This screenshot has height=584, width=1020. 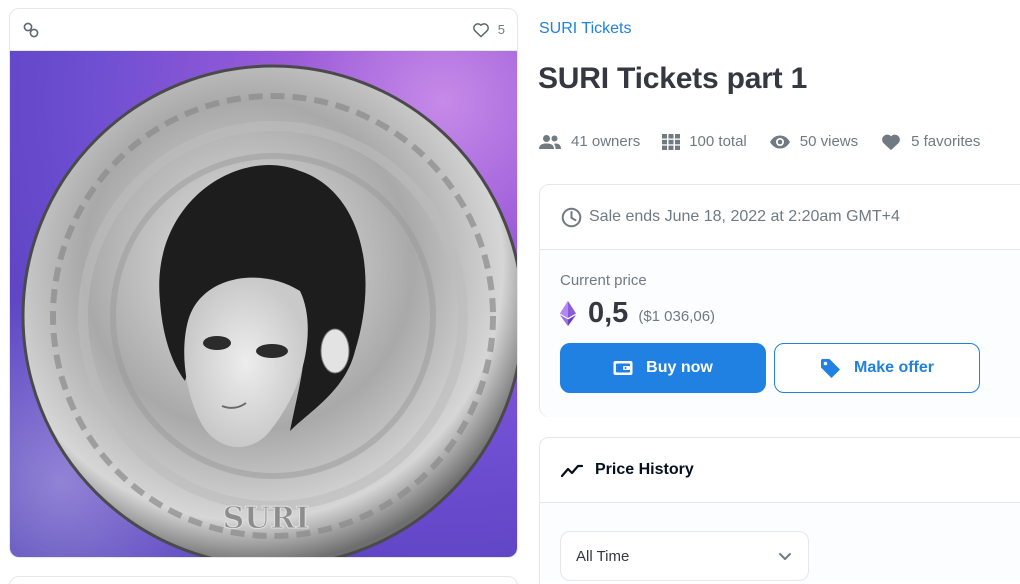 What do you see at coordinates (644, 469) in the screenshot?
I see `price-history-title: Price History` at bounding box center [644, 469].